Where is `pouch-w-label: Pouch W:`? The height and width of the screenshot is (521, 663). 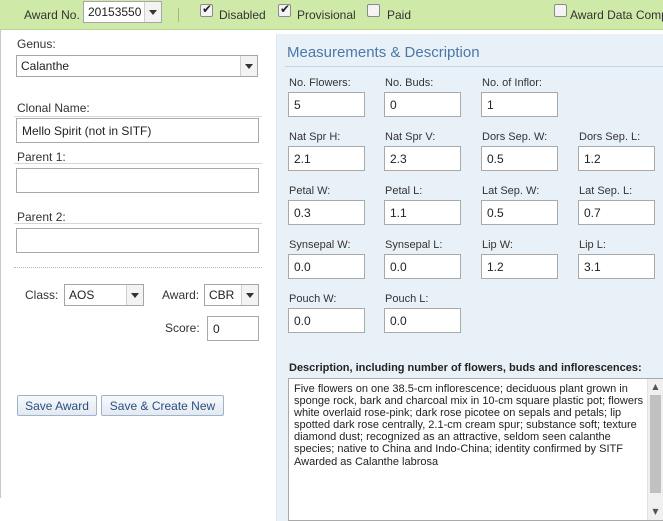
pouch-w-label: Pouch W: is located at coordinates (313, 299).